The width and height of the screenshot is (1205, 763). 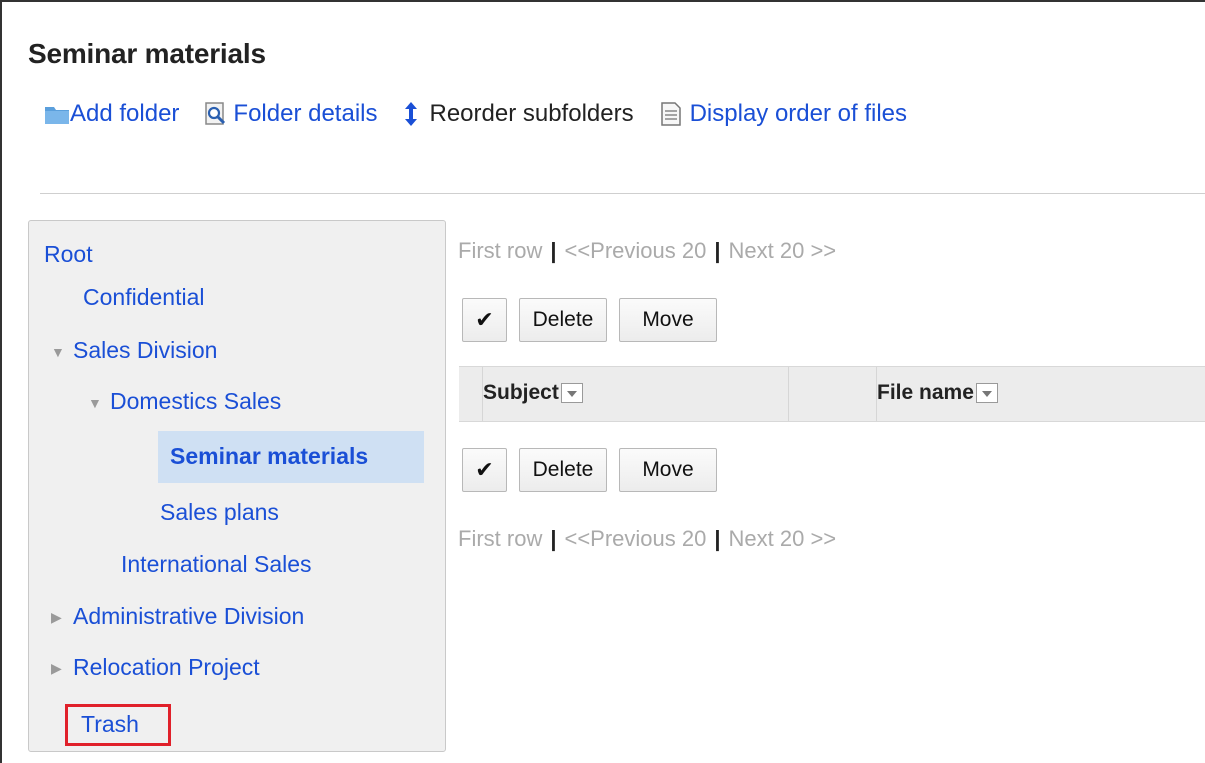 I want to click on tree-item-label: International Sales, so click(x=216, y=564).